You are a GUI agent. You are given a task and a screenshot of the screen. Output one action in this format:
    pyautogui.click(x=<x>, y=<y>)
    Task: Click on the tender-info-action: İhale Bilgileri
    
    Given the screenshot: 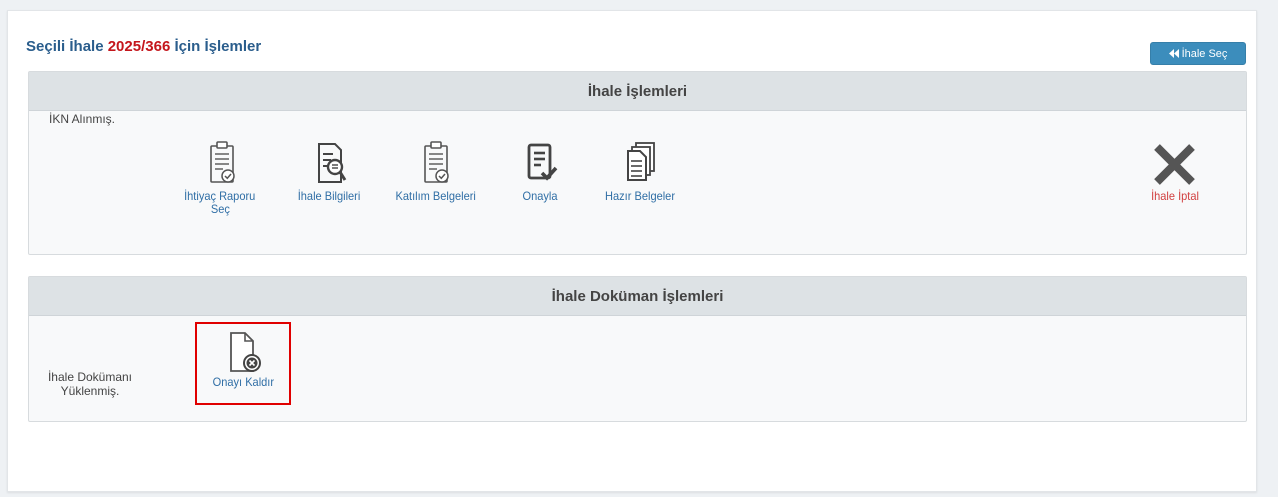 What is the action you would take?
    pyautogui.click(x=329, y=171)
    